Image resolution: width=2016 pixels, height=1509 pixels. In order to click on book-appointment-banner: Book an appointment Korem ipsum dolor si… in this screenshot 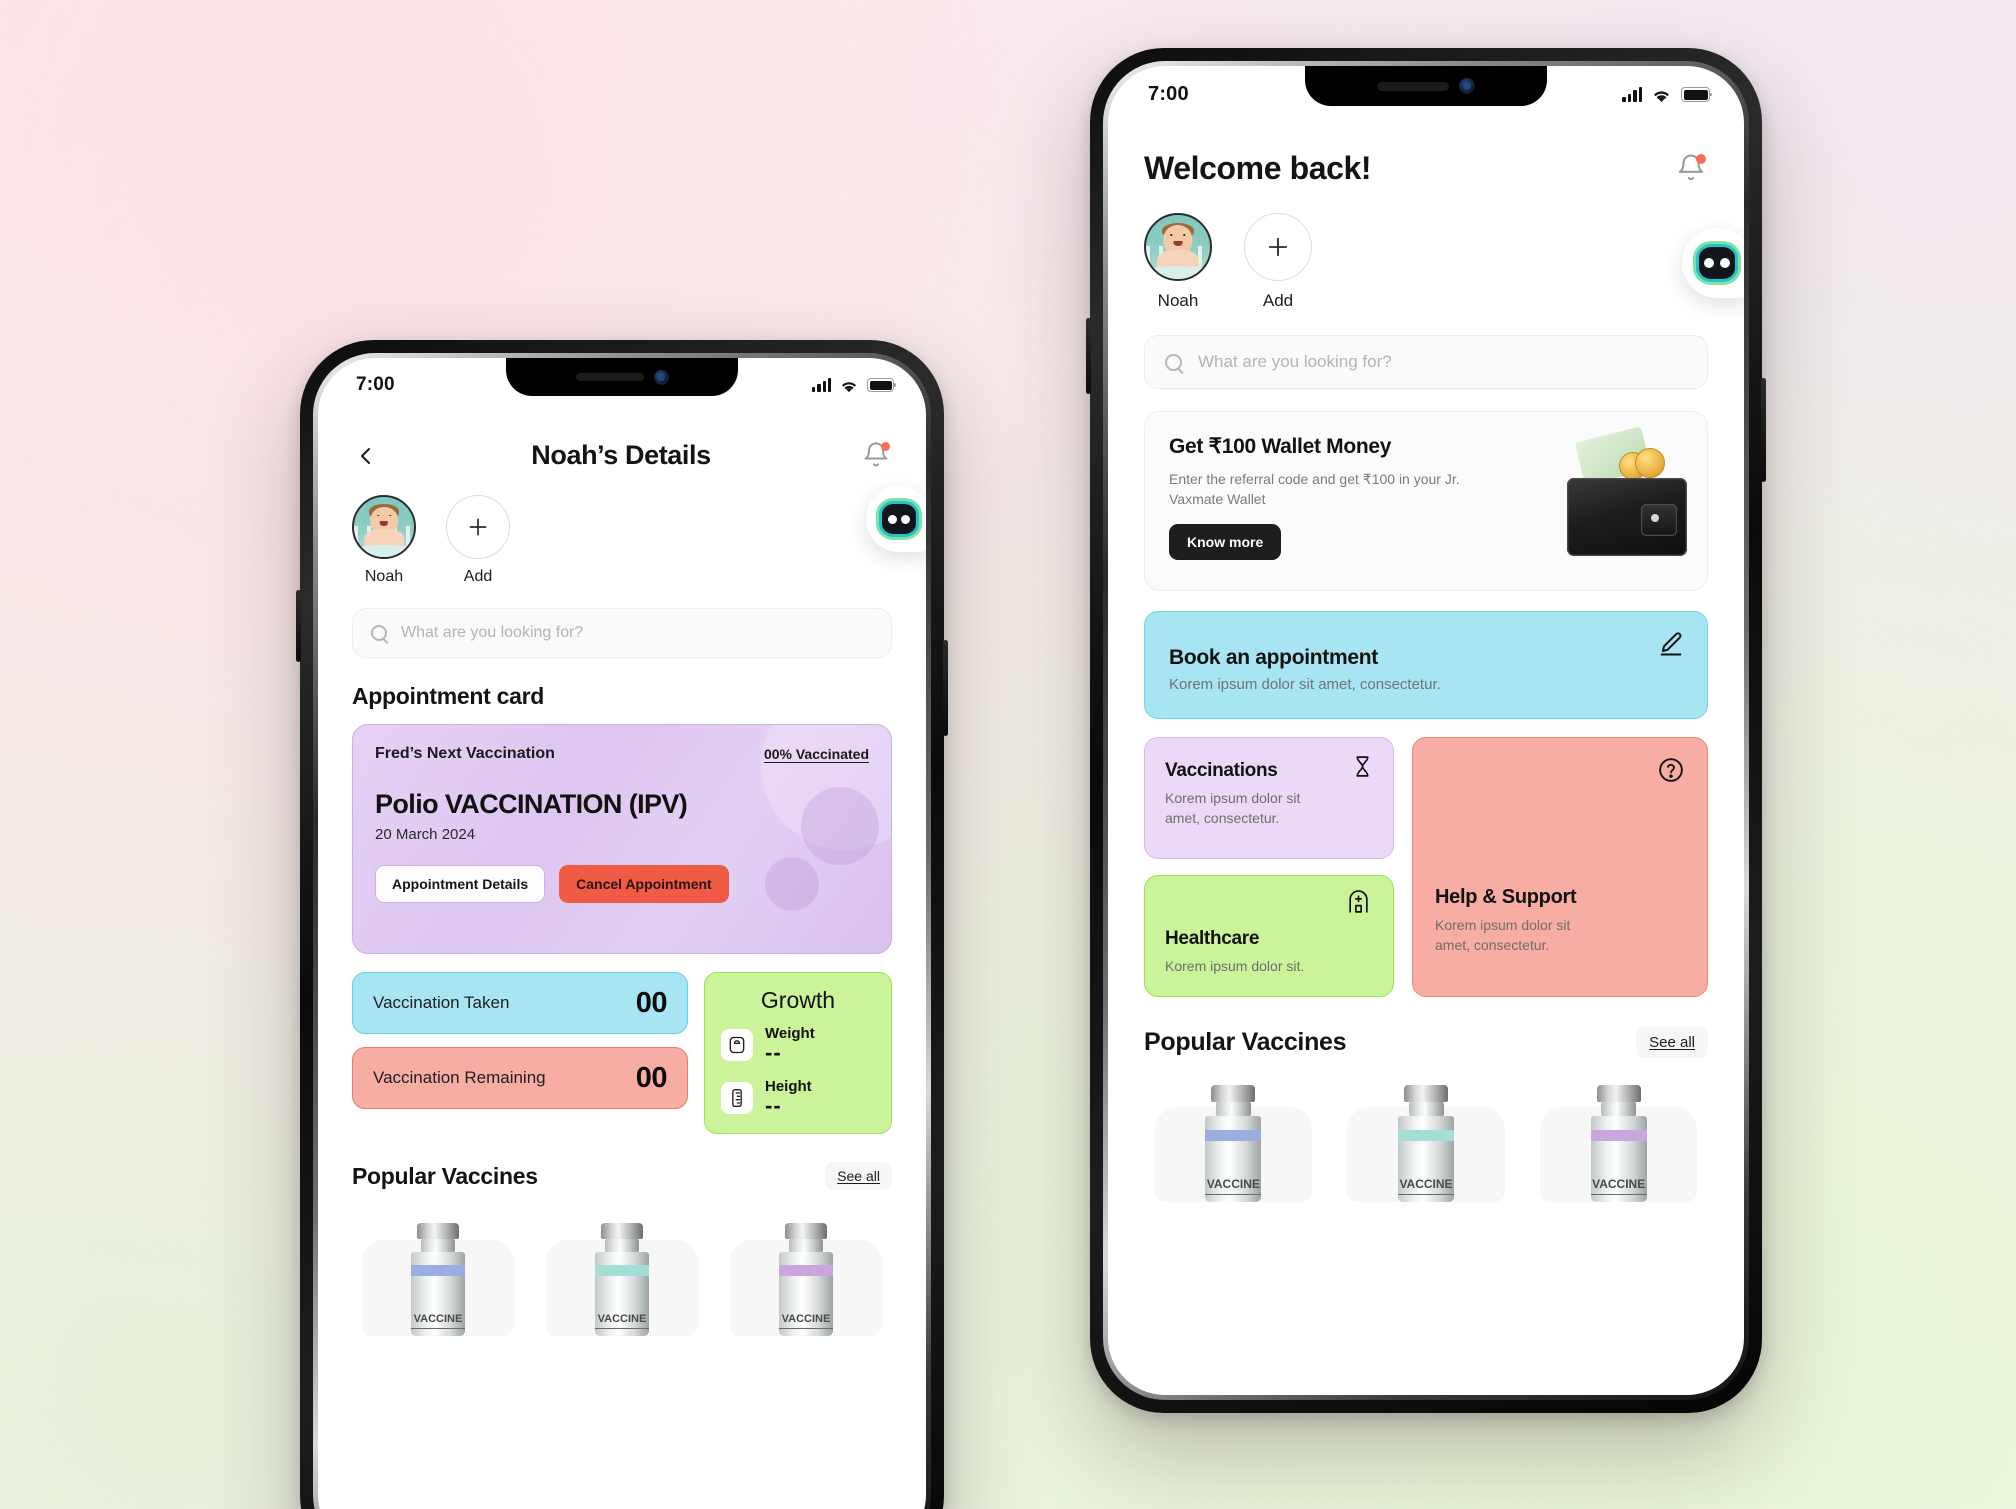, I will do `click(1426, 665)`.